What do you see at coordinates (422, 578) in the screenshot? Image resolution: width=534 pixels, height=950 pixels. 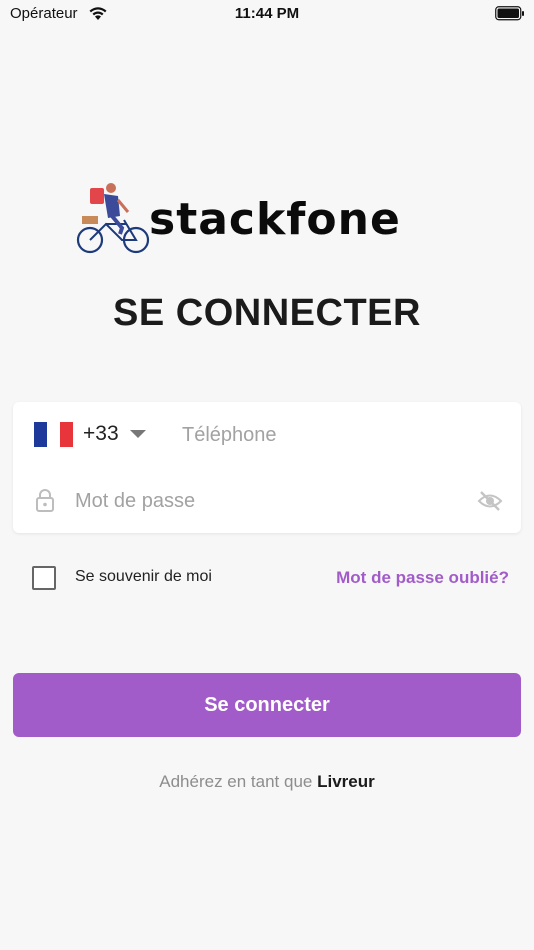 I see `forgot-password-link: Mot de passe oublié?` at bounding box center [422, 578].